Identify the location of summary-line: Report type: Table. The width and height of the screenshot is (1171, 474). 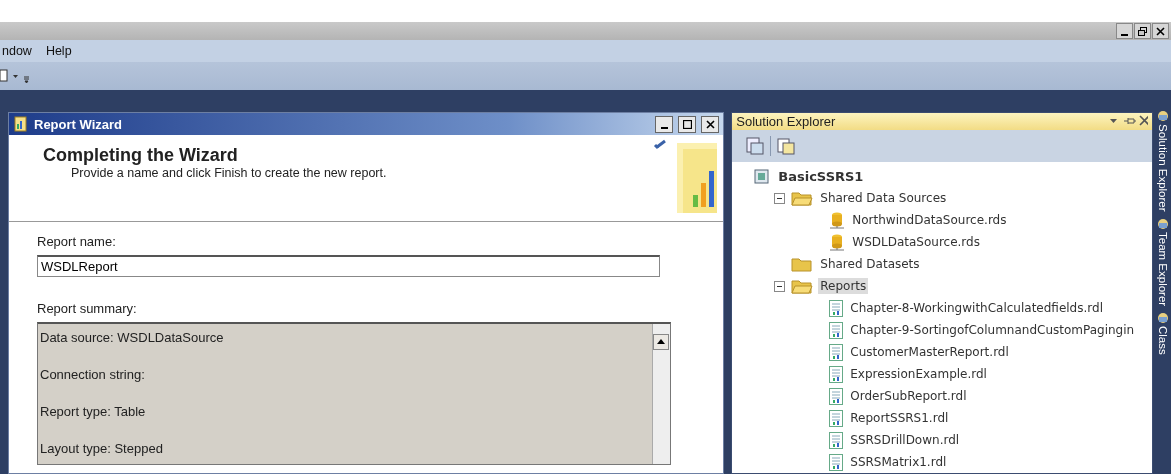
(93, 412).